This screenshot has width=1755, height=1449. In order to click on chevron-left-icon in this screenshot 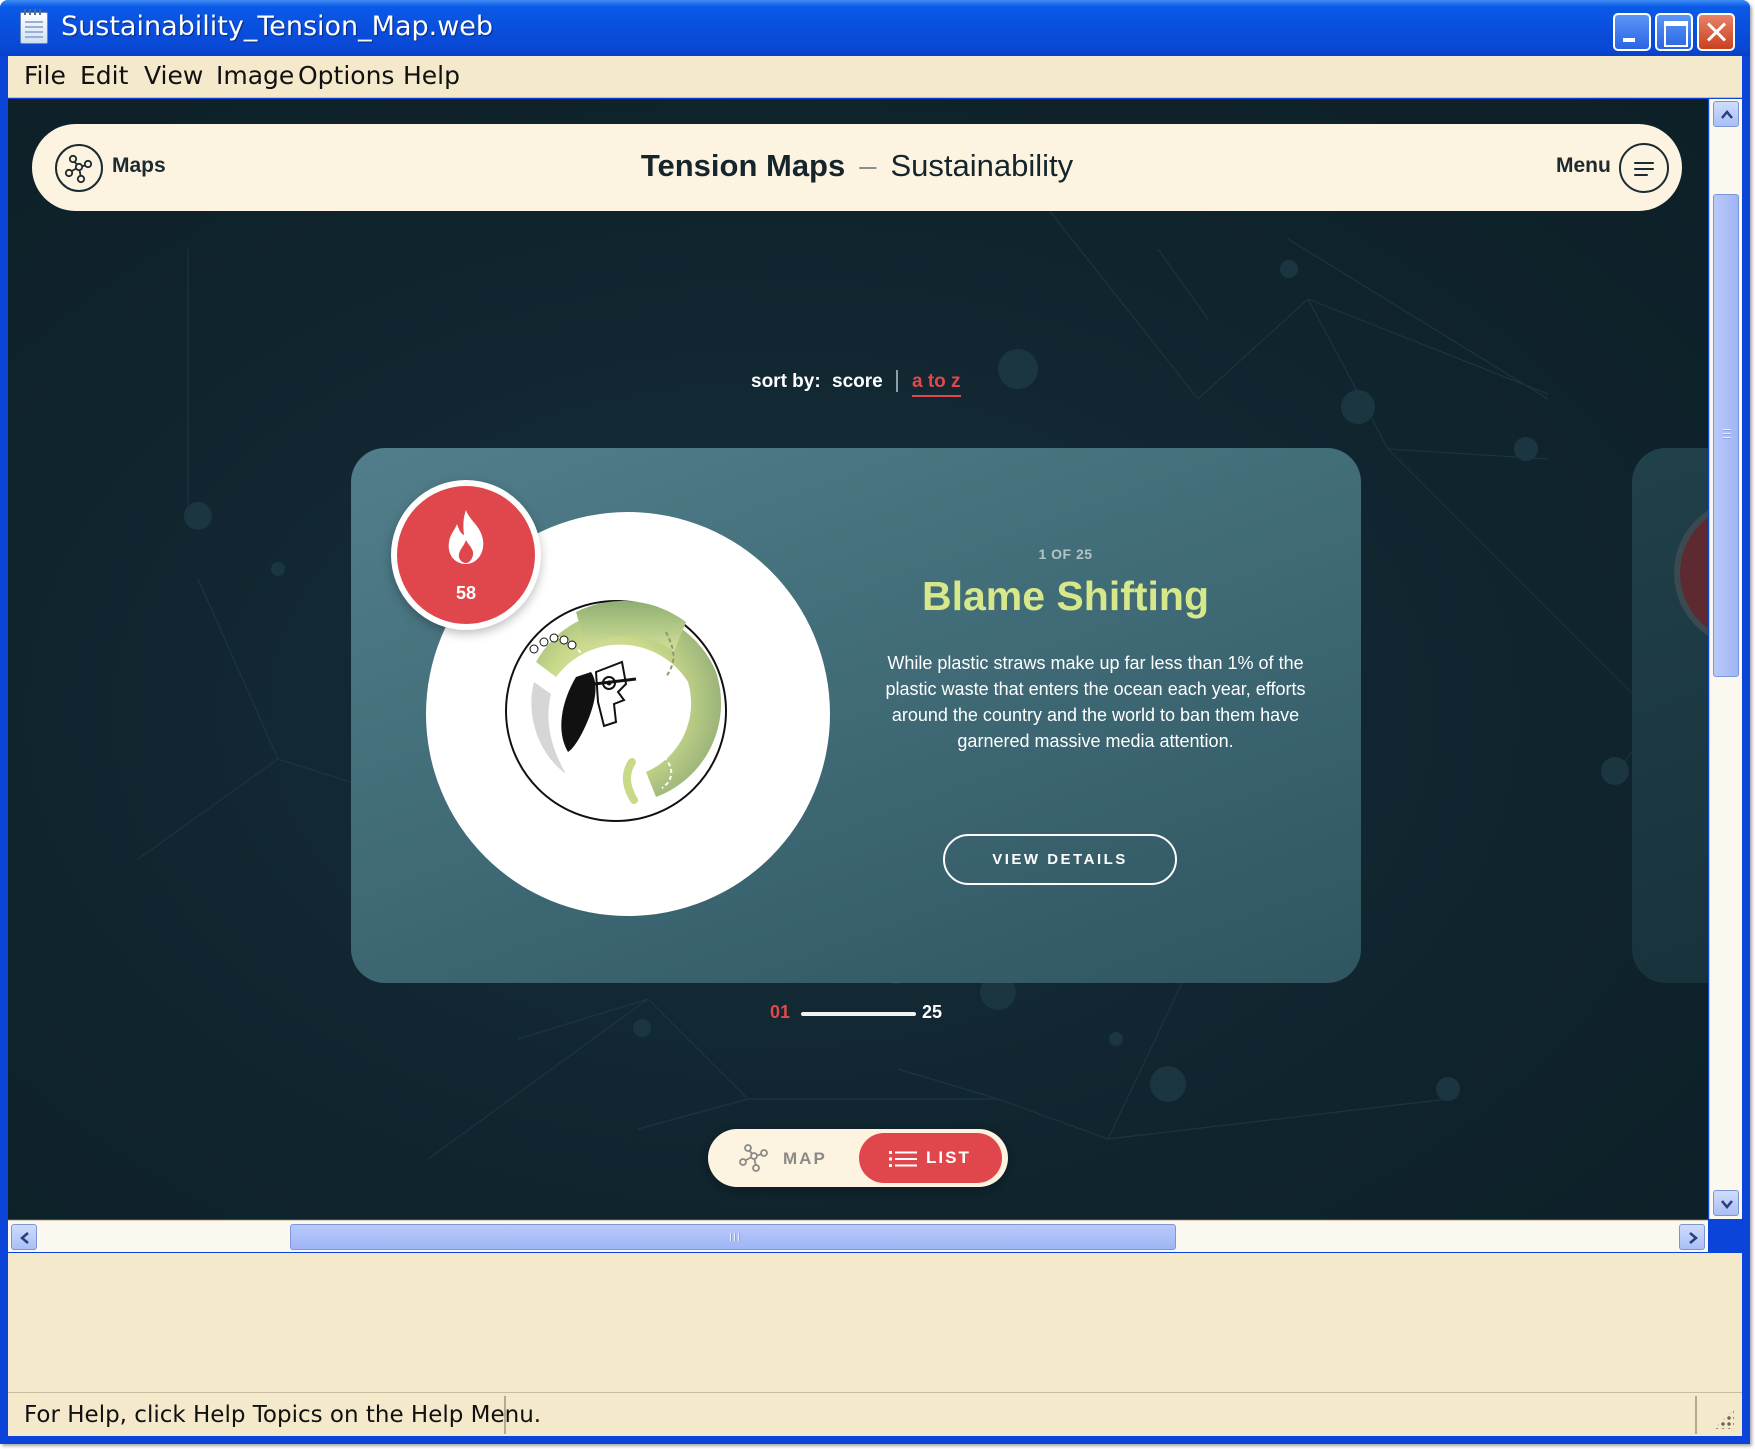, I will do `click(24, 1238)`.